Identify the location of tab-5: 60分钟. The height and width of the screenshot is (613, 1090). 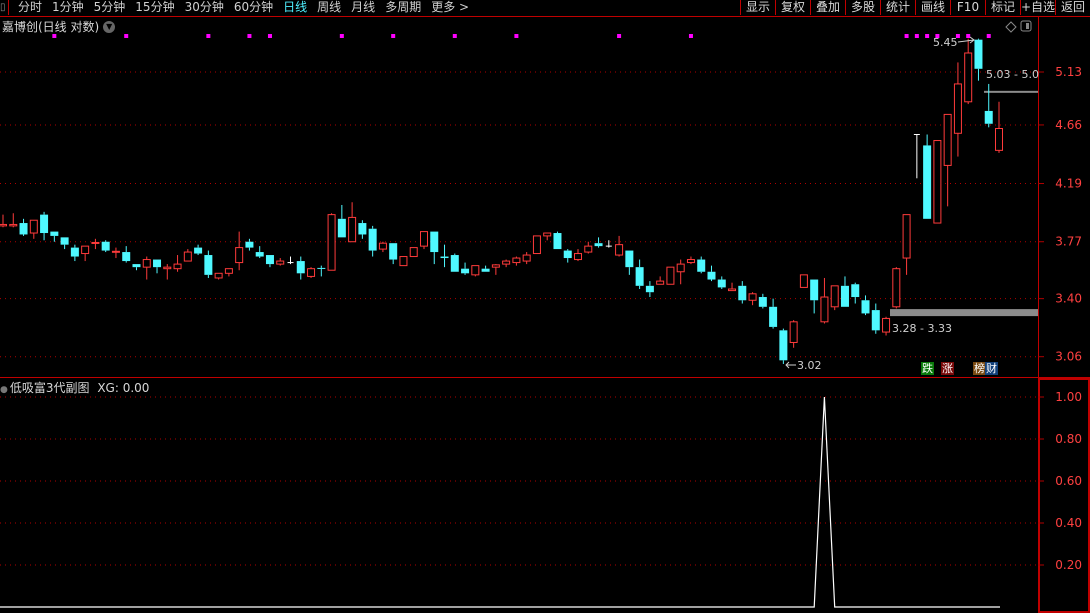
(253, 7).